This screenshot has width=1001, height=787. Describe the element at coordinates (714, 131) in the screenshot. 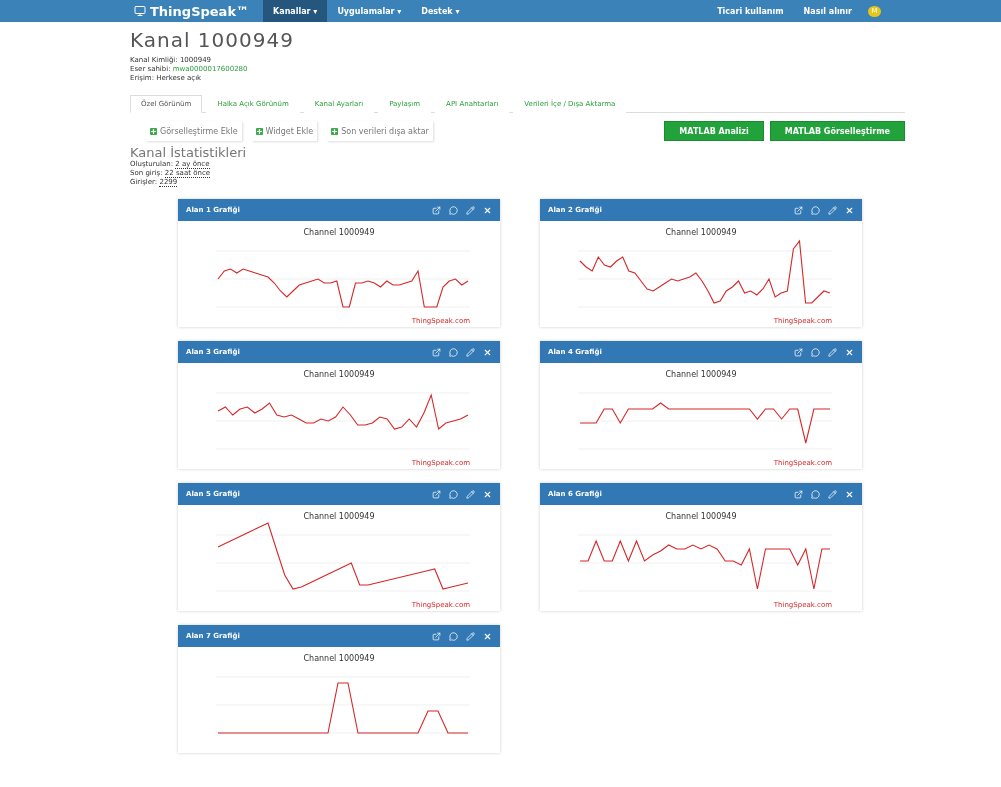

I see `matlab-button: MATLAB Analizi` at that location.